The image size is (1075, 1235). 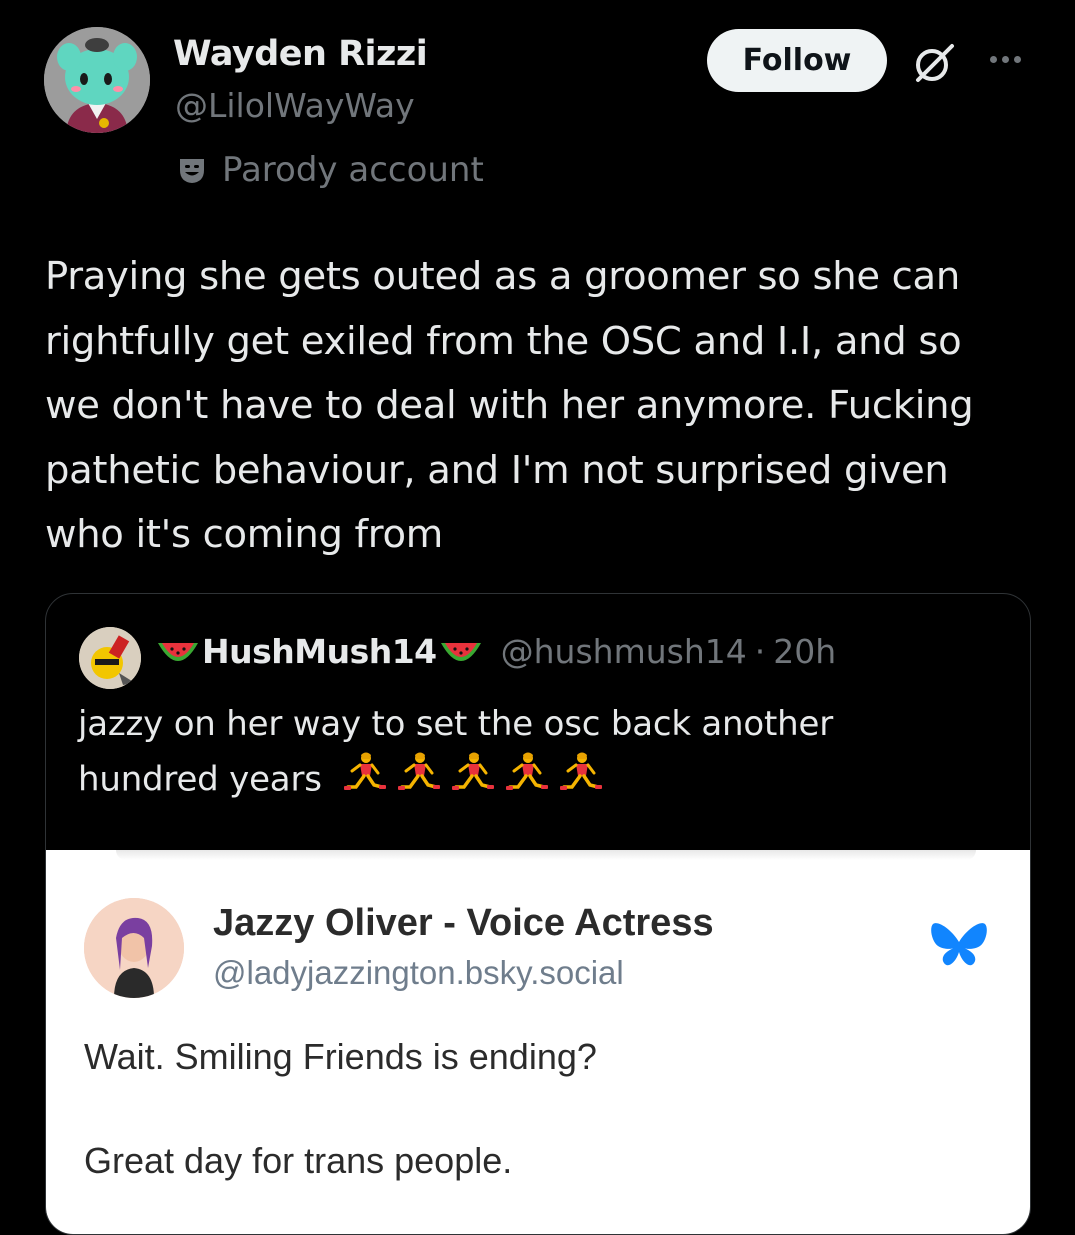 What do you see at coordinates (97, 80) in the screenshot?
I see `author-avatar` at bounding box center [97, 80].